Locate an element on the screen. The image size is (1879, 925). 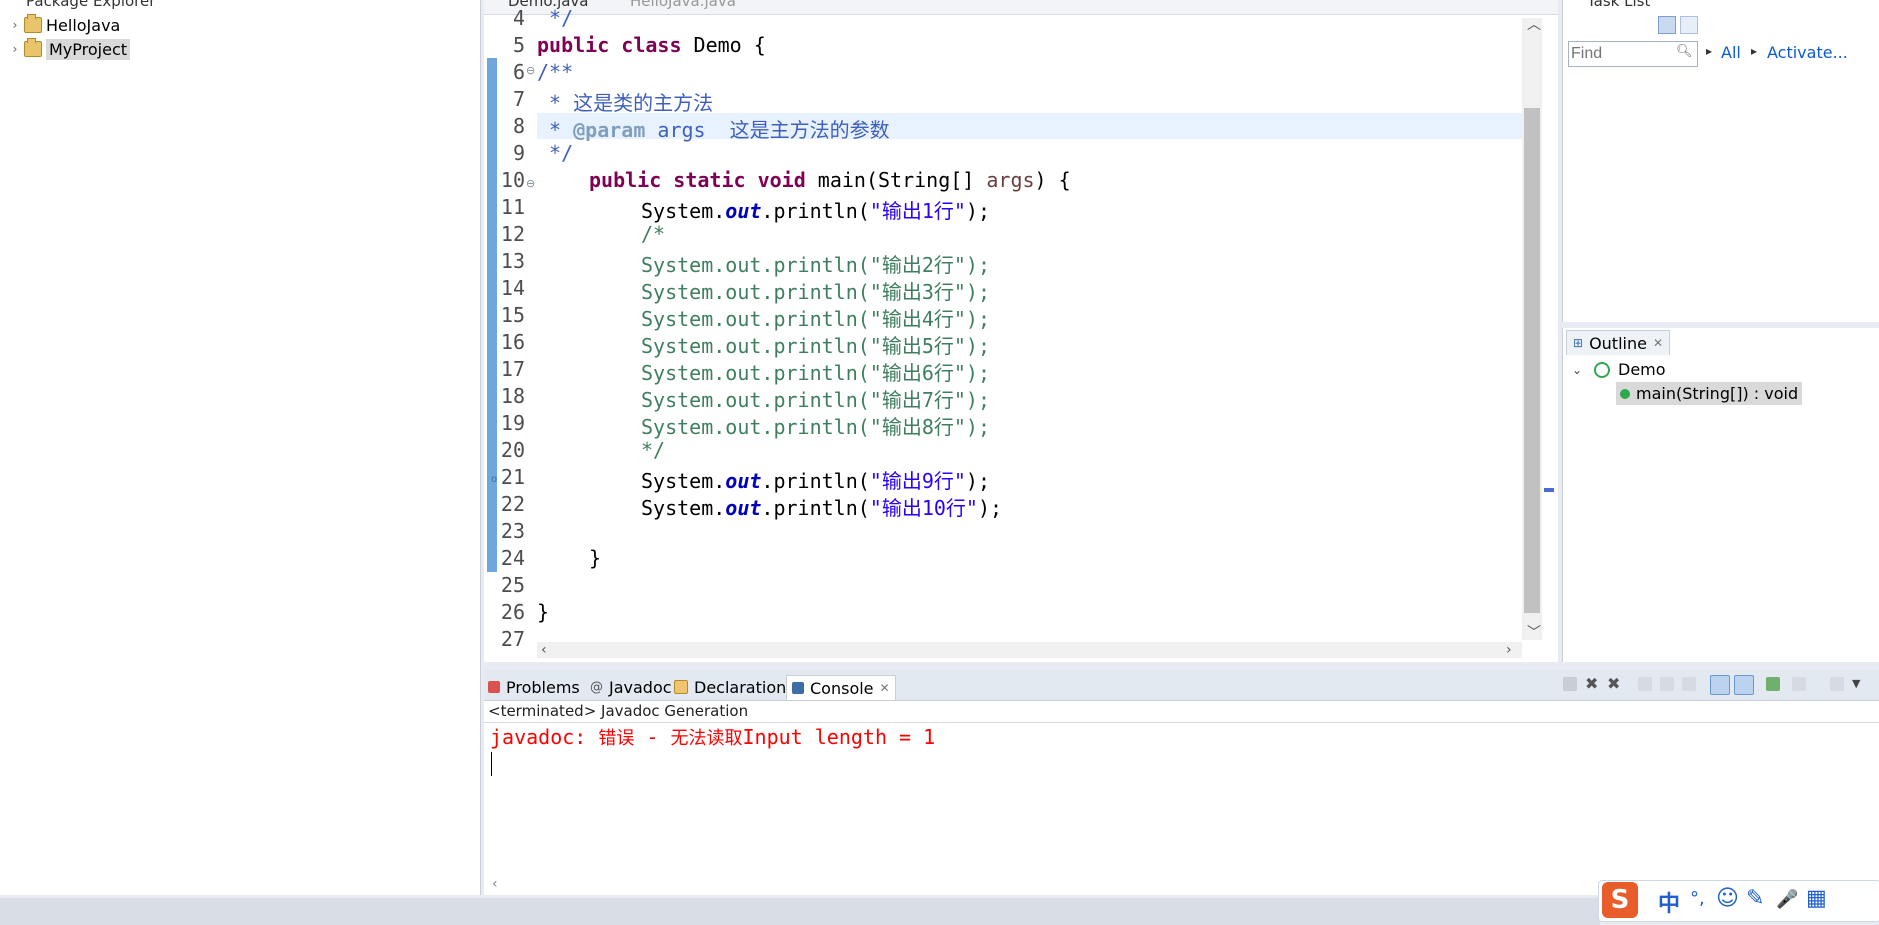
tab-outline: ⊞ Outline ✕ is located at coordinates (1618, 342).